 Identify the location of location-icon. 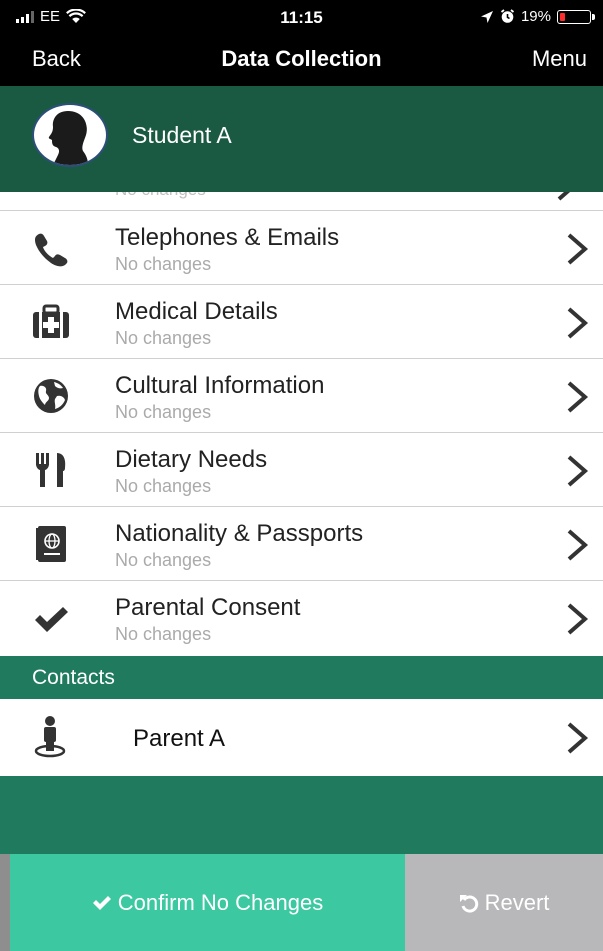
(486, 16).